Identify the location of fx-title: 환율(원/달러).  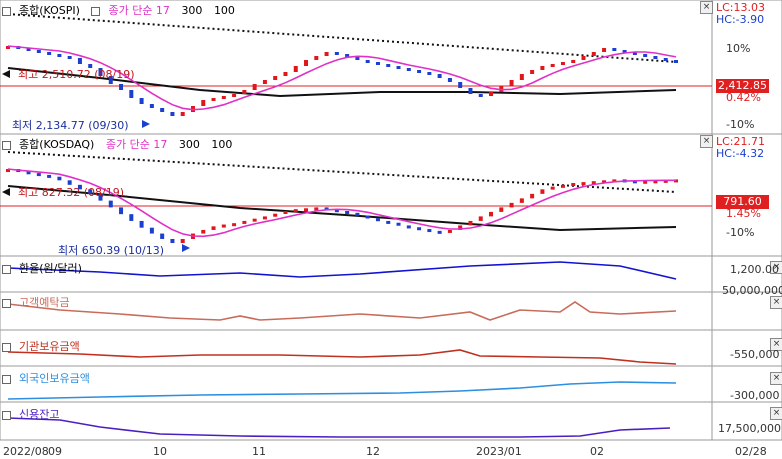
(50, 268).